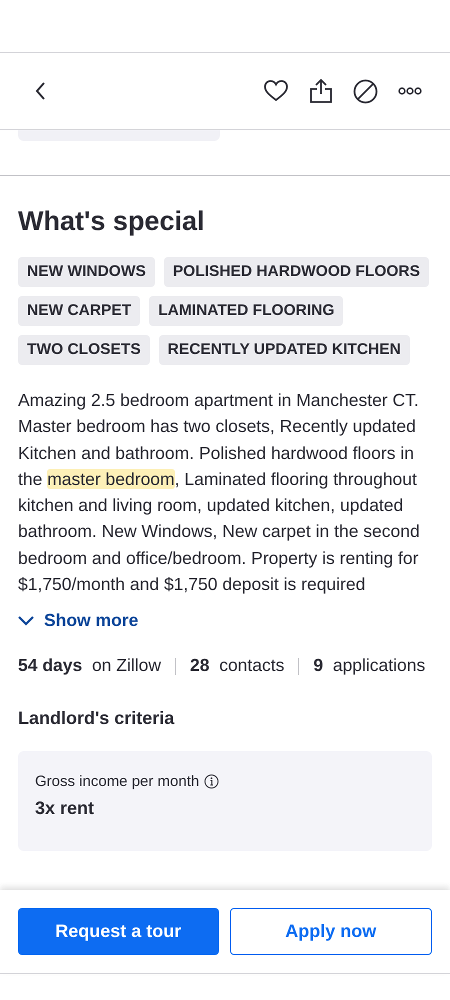 The height and width of the screenshot is (1000, 450). I want to click on criteria-value: 3x rent, so click(65, 808).